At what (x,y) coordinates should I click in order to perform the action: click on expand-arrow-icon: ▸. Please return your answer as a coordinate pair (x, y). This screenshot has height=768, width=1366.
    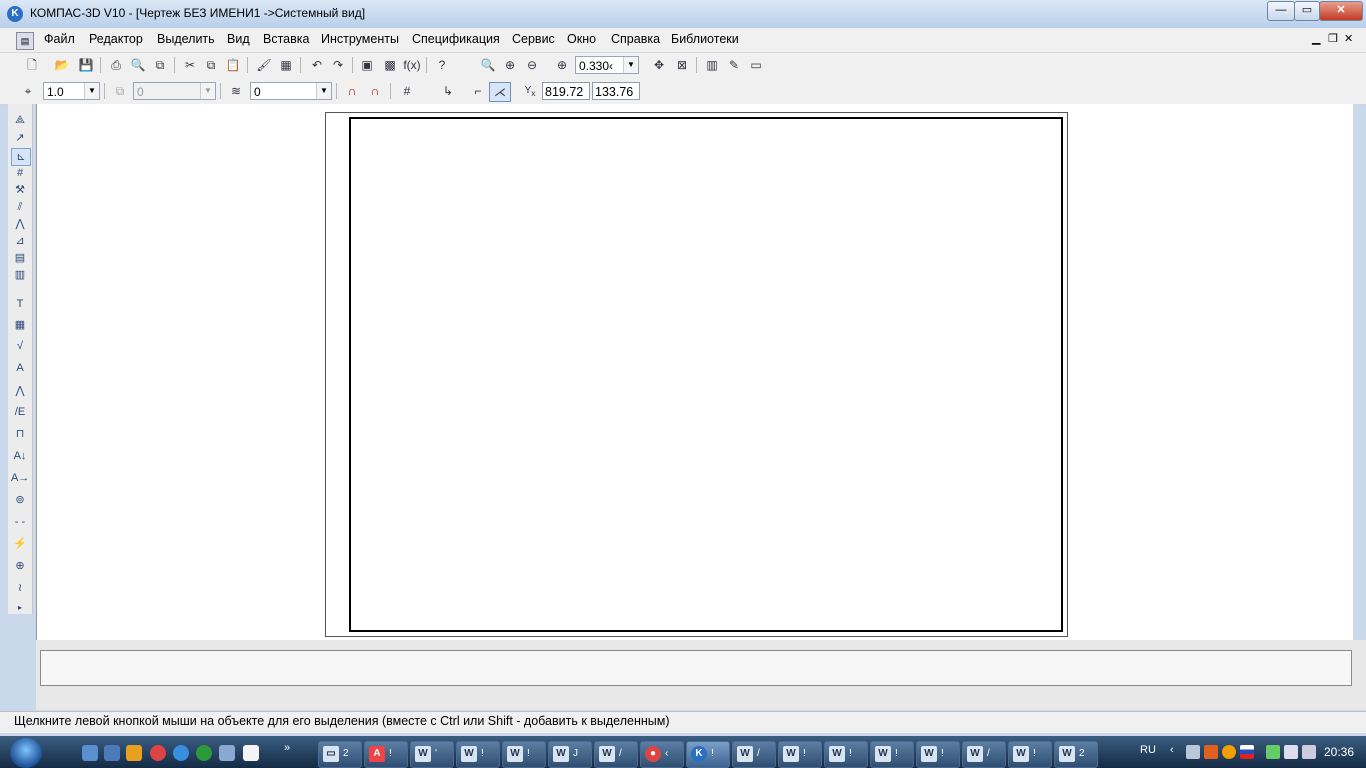
    Looking at the image, I should click on (20, 608).